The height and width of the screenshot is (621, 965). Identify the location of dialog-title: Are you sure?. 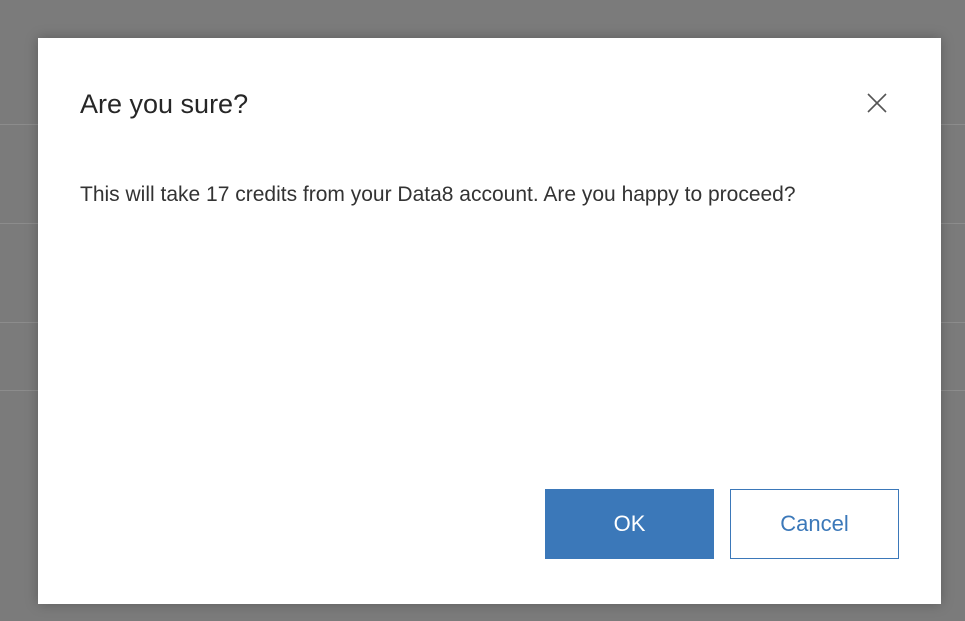
(164, 104).